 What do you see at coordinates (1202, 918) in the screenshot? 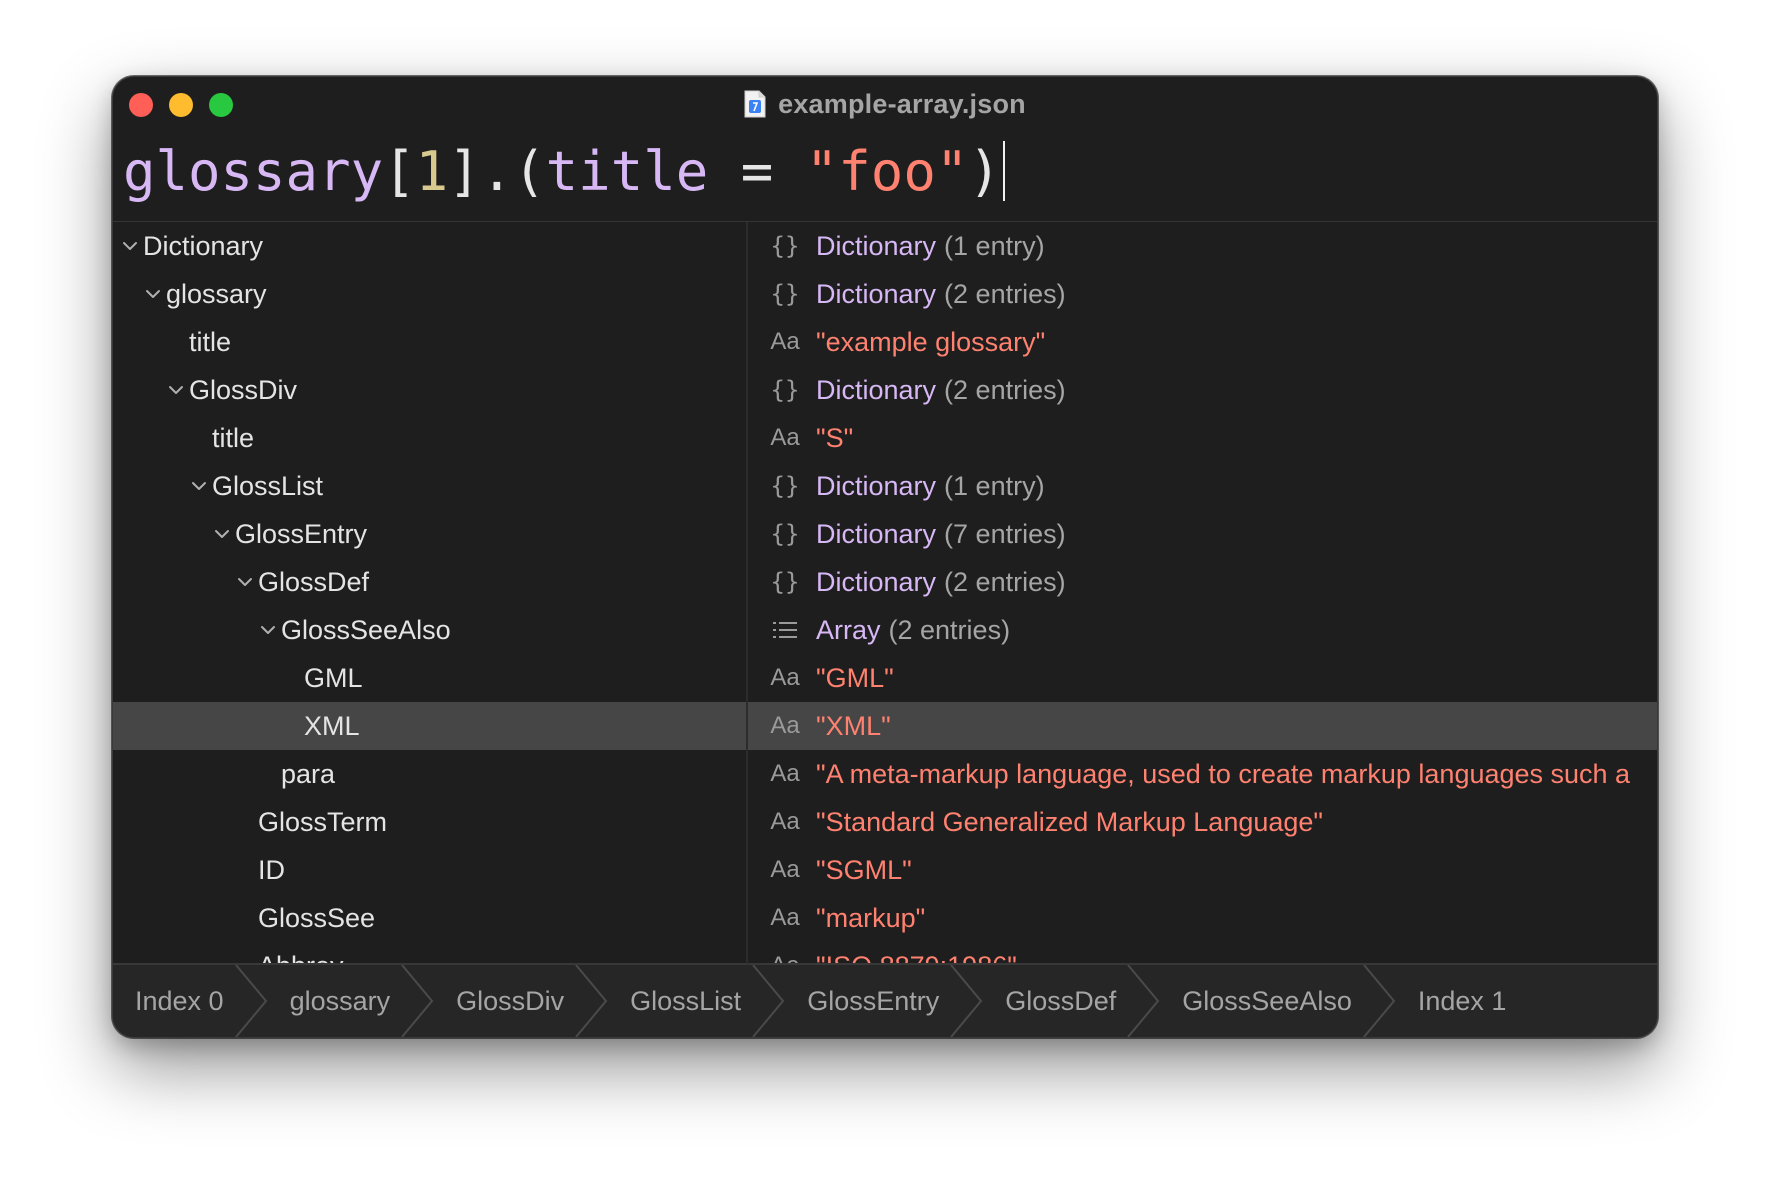
I see `tree-value-cell: Aa "markup"` at bounding box center [1202, 918].